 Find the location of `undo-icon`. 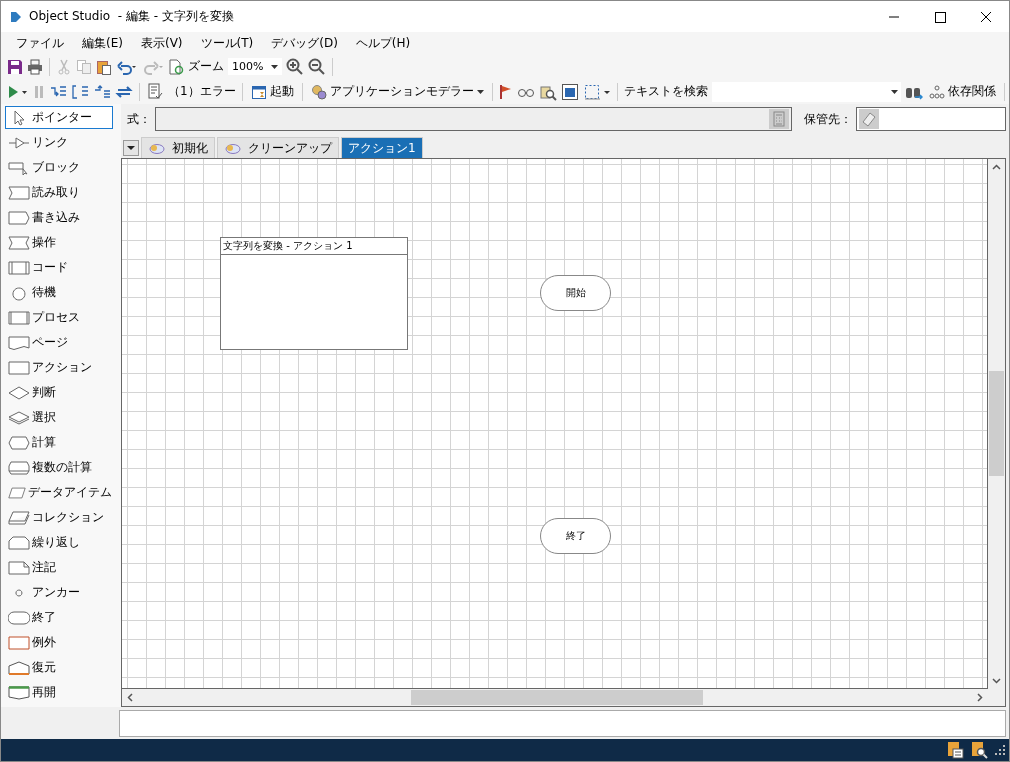

undo-icon is located at coordinates (127, 66).